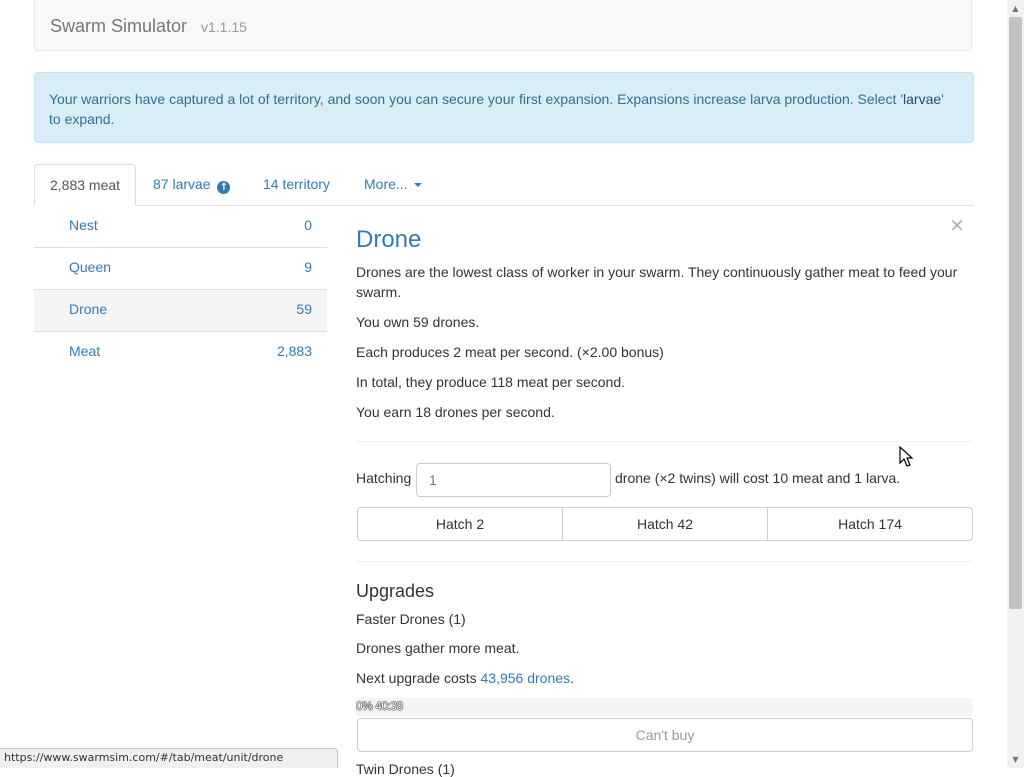  Describe the element at coordinates (304, 309) in the screenshot. I see `unit-count: 59` at that location.